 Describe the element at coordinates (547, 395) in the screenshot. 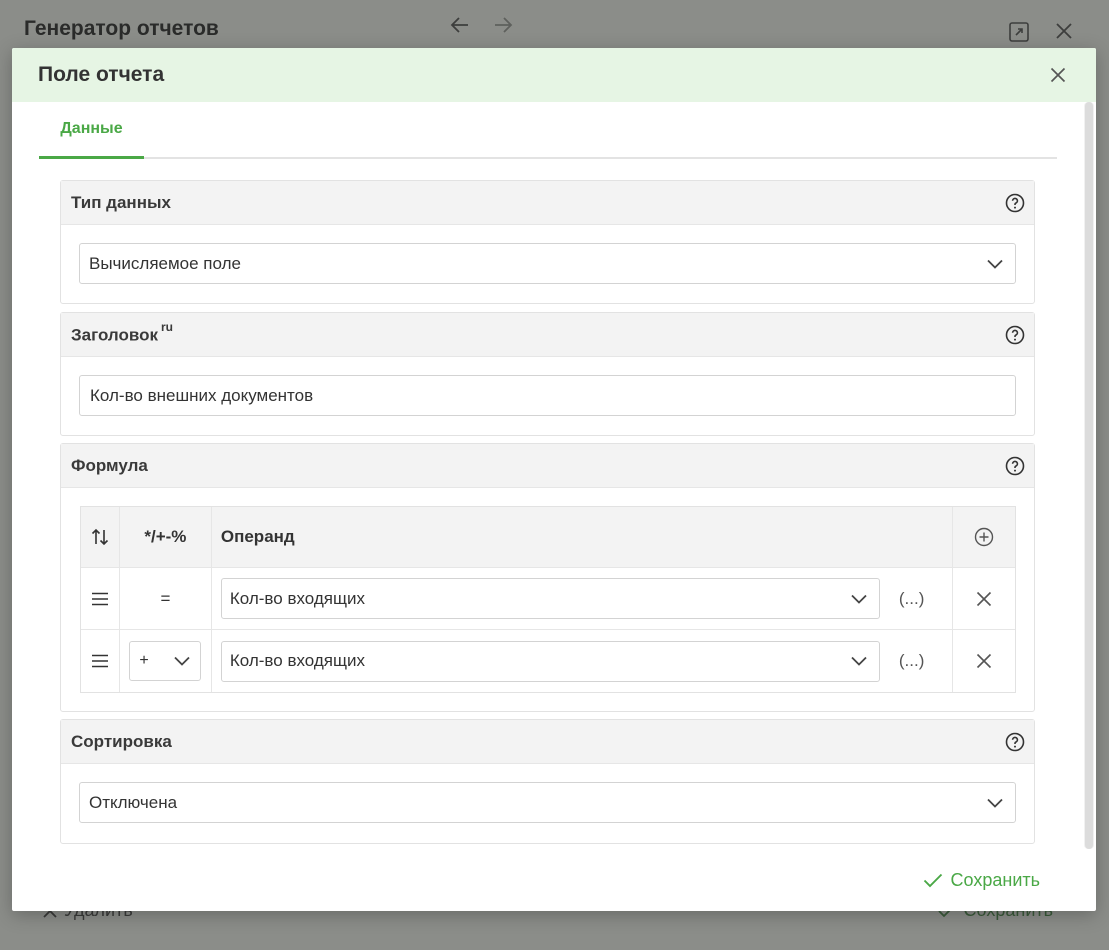

I see `caption-input: Кол-во внешних документов` at that location.